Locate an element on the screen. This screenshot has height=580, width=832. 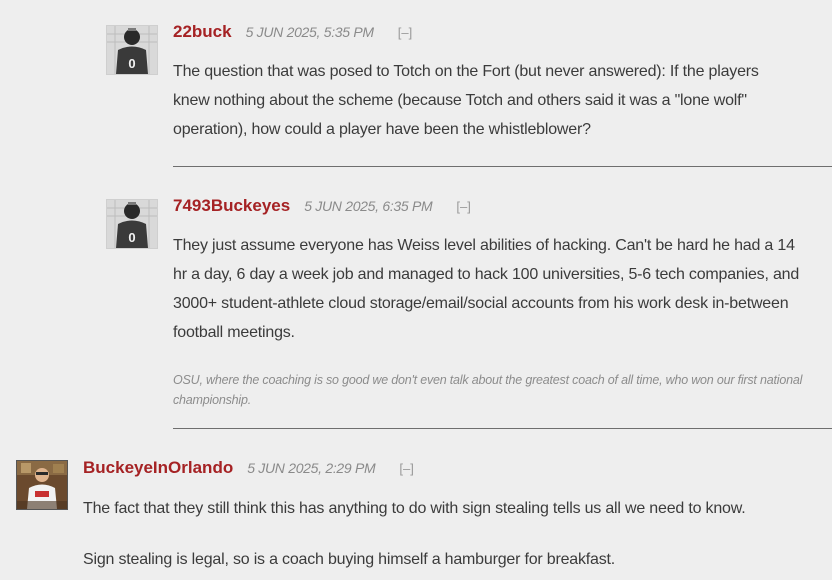
comment-meta: 7493Buckeyes 5 JUN 2025, 6:35 PM [–] is located at coordinates (322, 208).